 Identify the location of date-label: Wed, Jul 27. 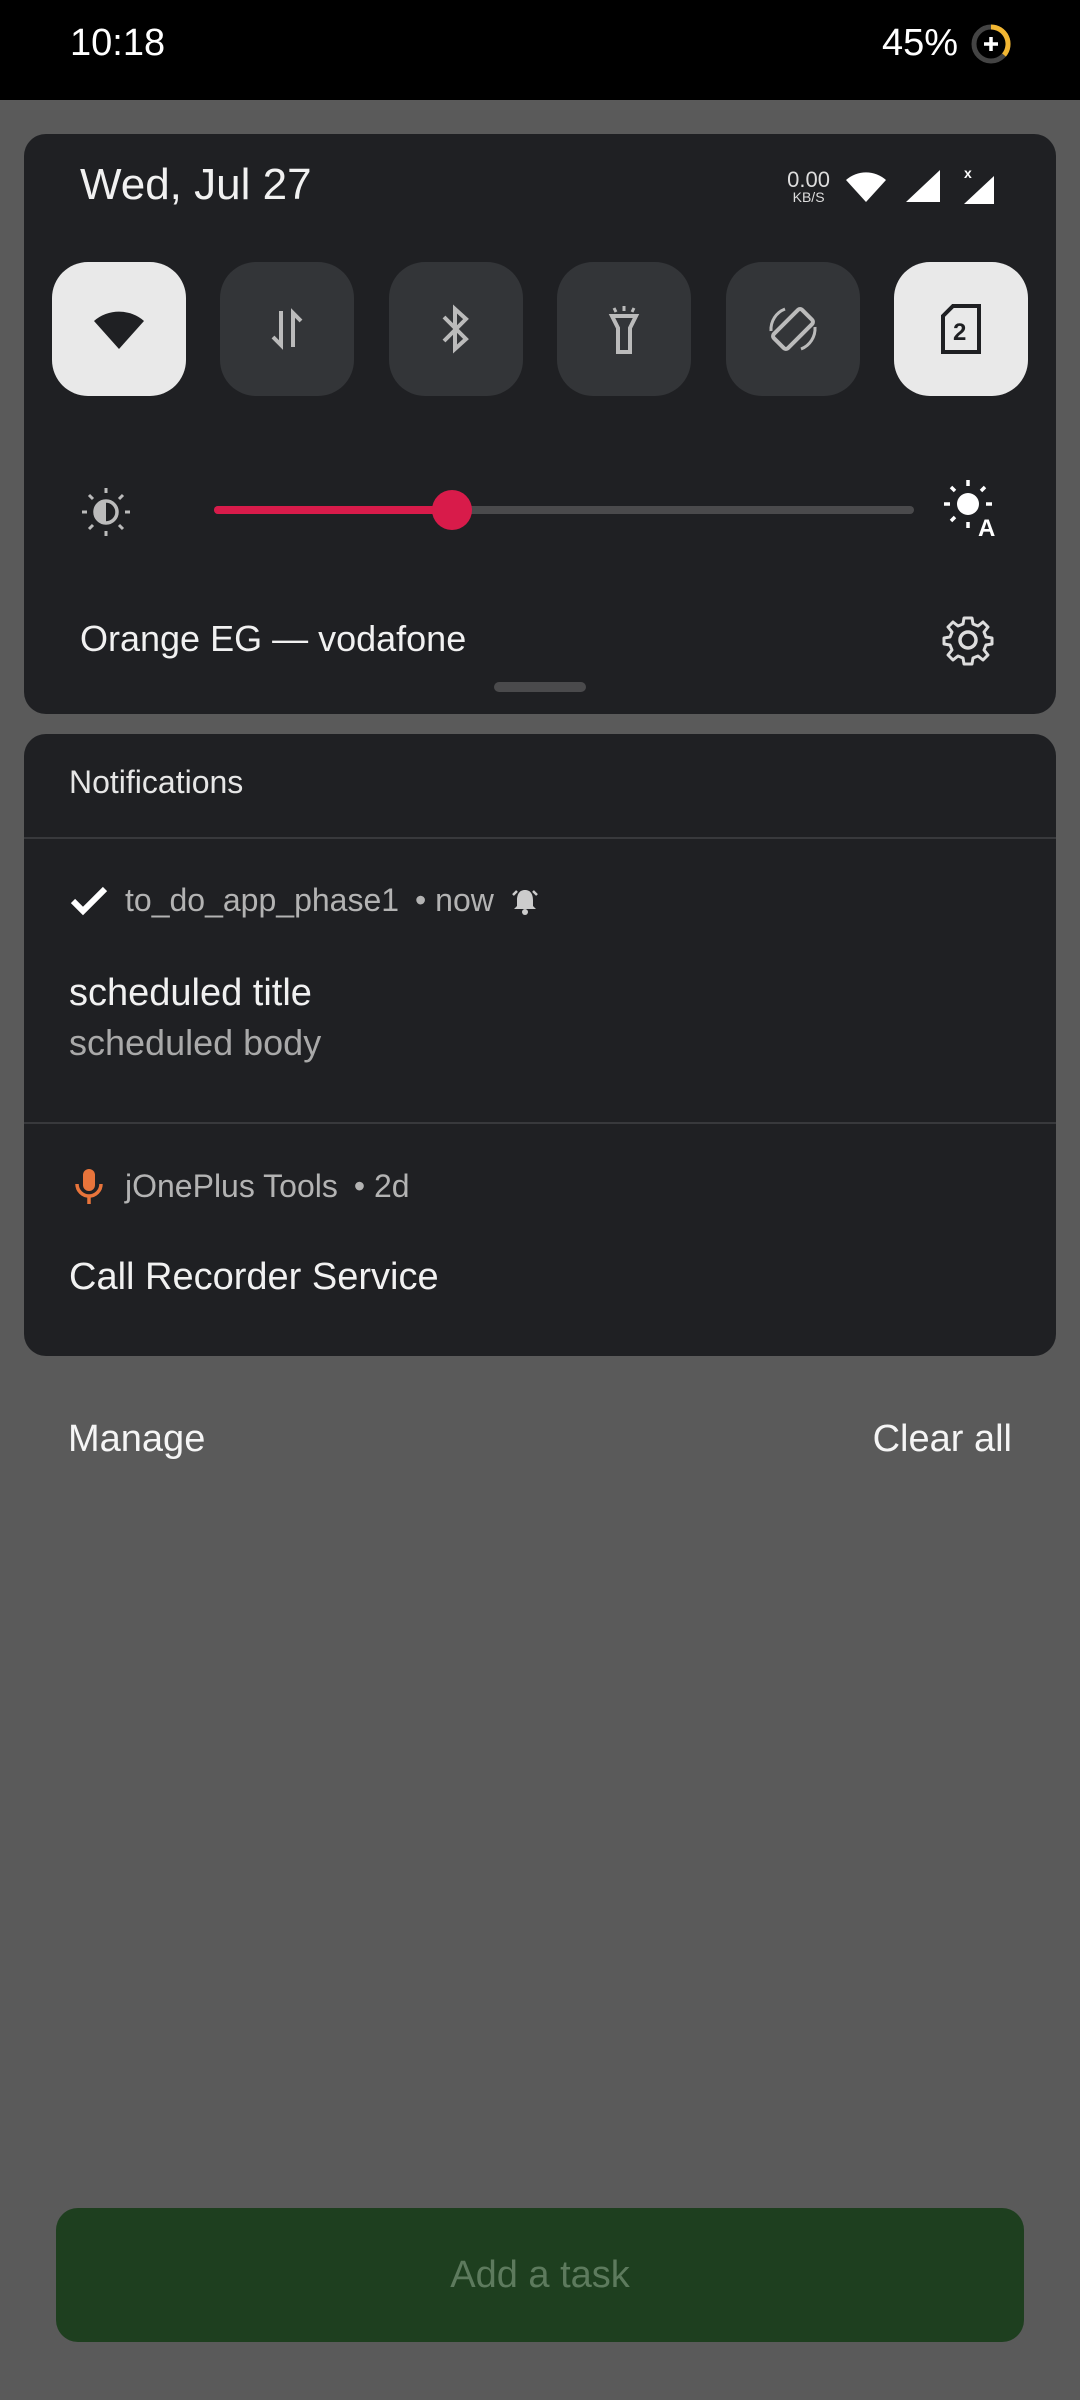
(196, 185).